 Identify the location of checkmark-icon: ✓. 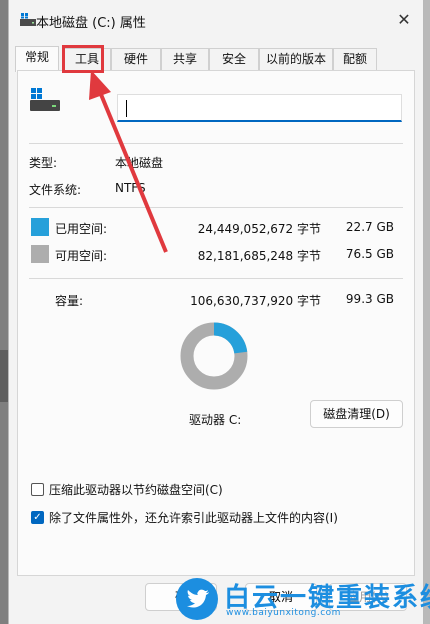
(37, 517).